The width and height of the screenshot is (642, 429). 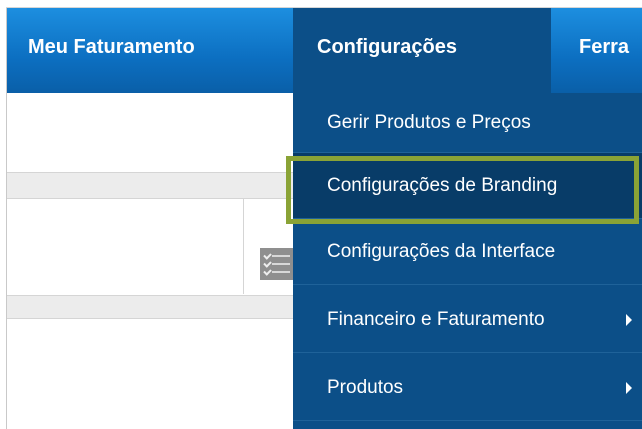 I want to click on nav-item-meu-faturamento: Meu Faturamento, so click(x=111, y=50).